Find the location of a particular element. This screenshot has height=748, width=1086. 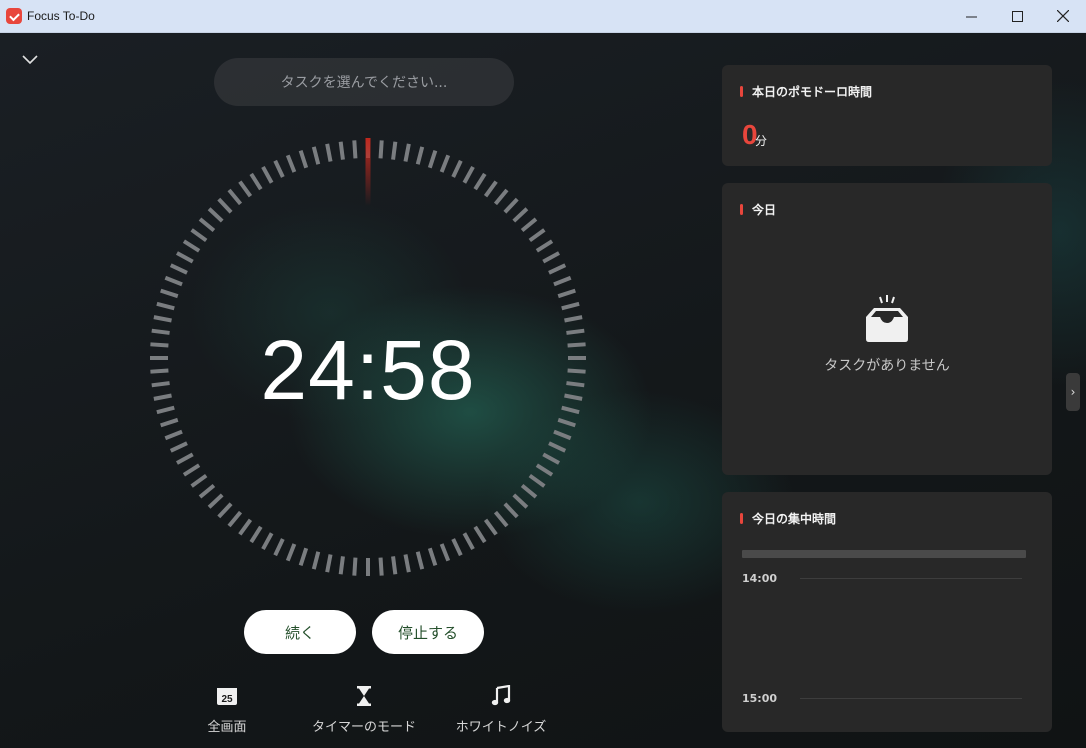

empty-tasks-text: タスクがありません is located at coordinates (887, 366).